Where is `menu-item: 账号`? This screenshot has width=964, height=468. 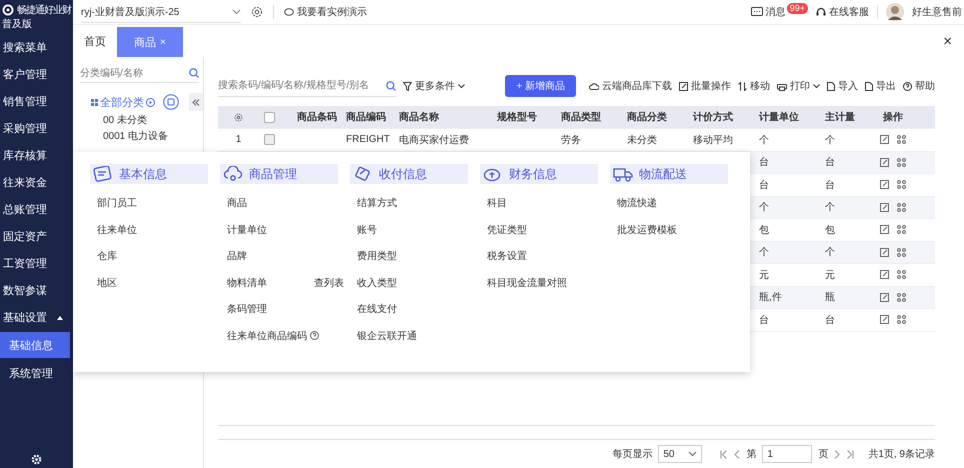
menu-item: 账号 is located at coordinates (367, 229).